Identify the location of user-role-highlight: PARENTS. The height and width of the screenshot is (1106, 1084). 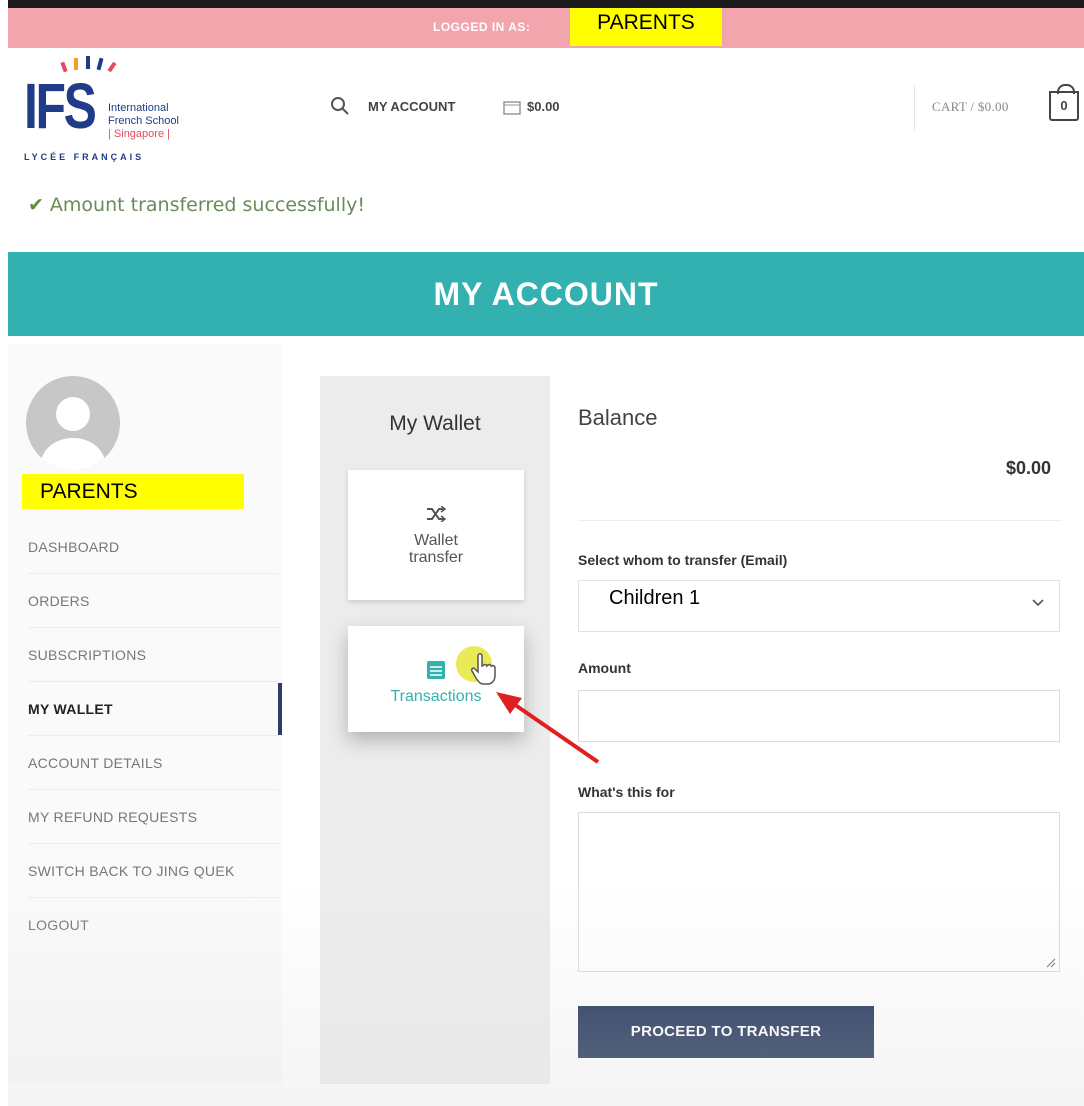
(133, 491).